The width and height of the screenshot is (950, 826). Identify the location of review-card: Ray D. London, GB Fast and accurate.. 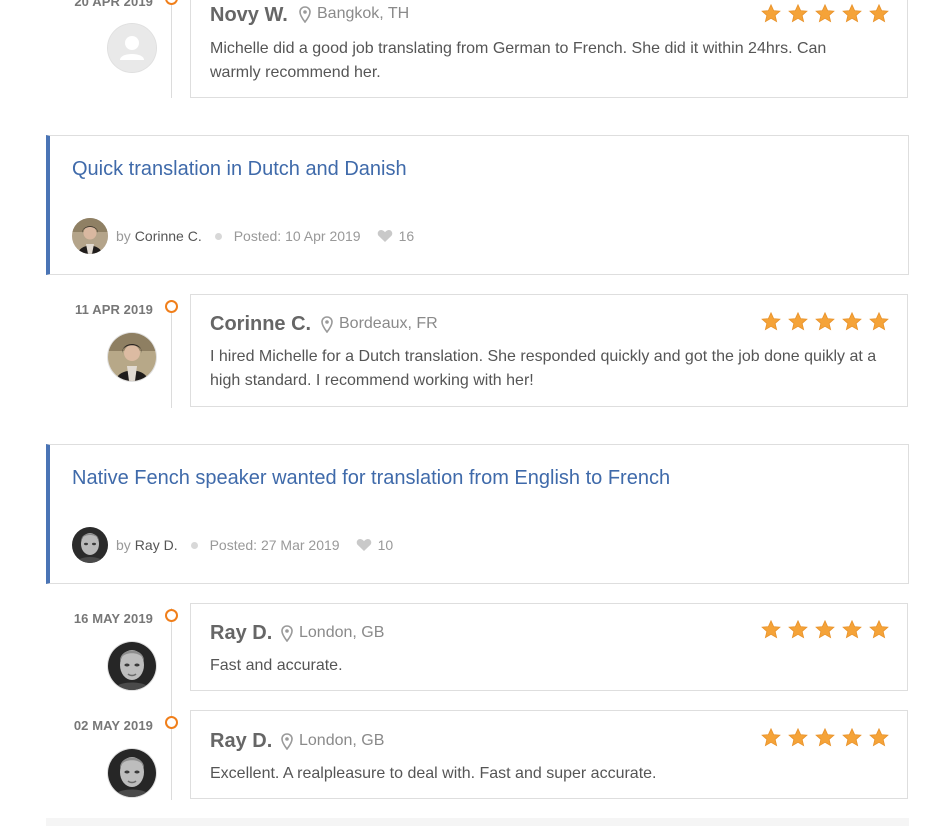
(549, 647).